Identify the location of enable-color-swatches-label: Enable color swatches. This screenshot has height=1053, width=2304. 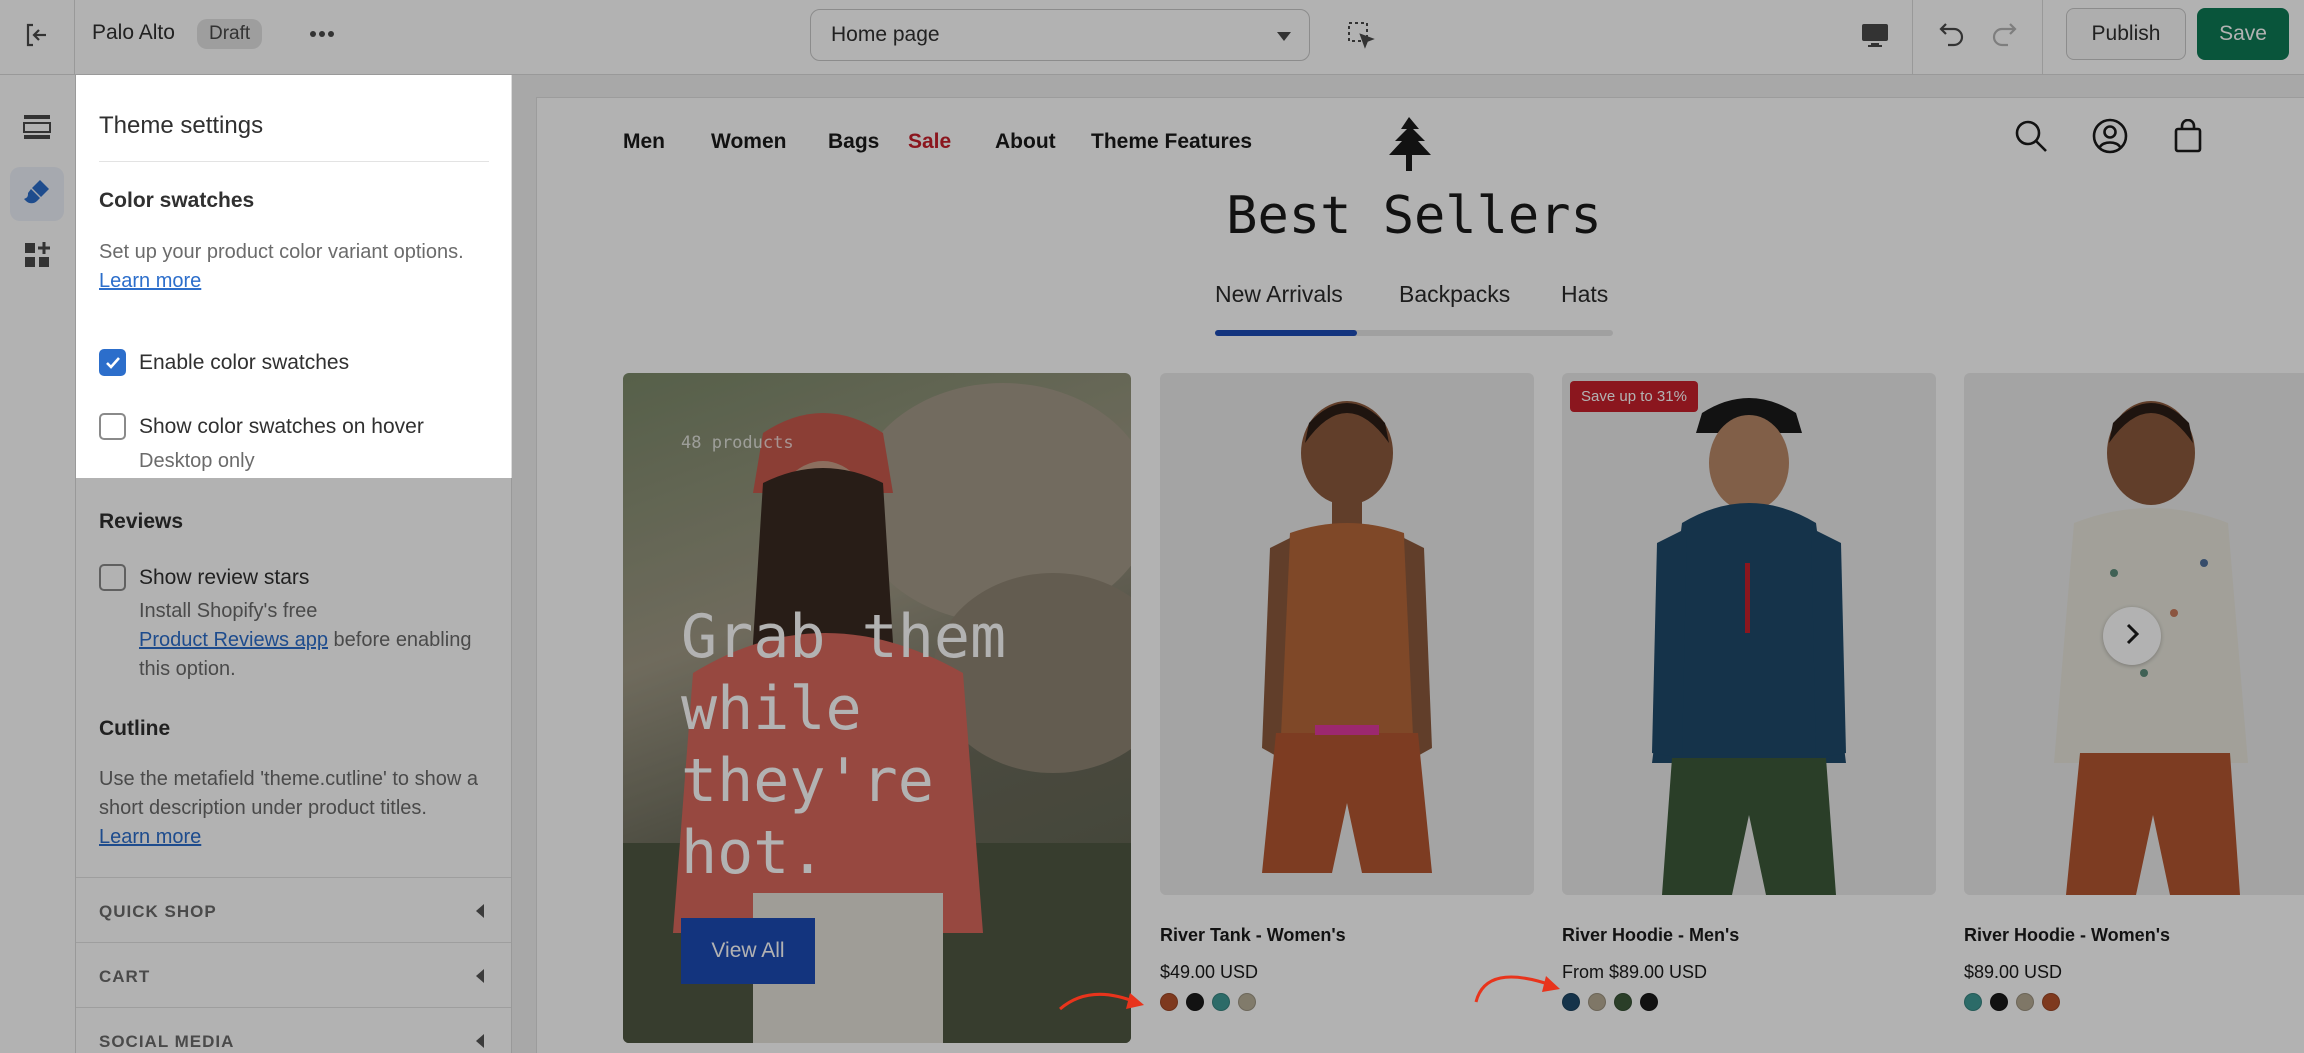
(244, 362).